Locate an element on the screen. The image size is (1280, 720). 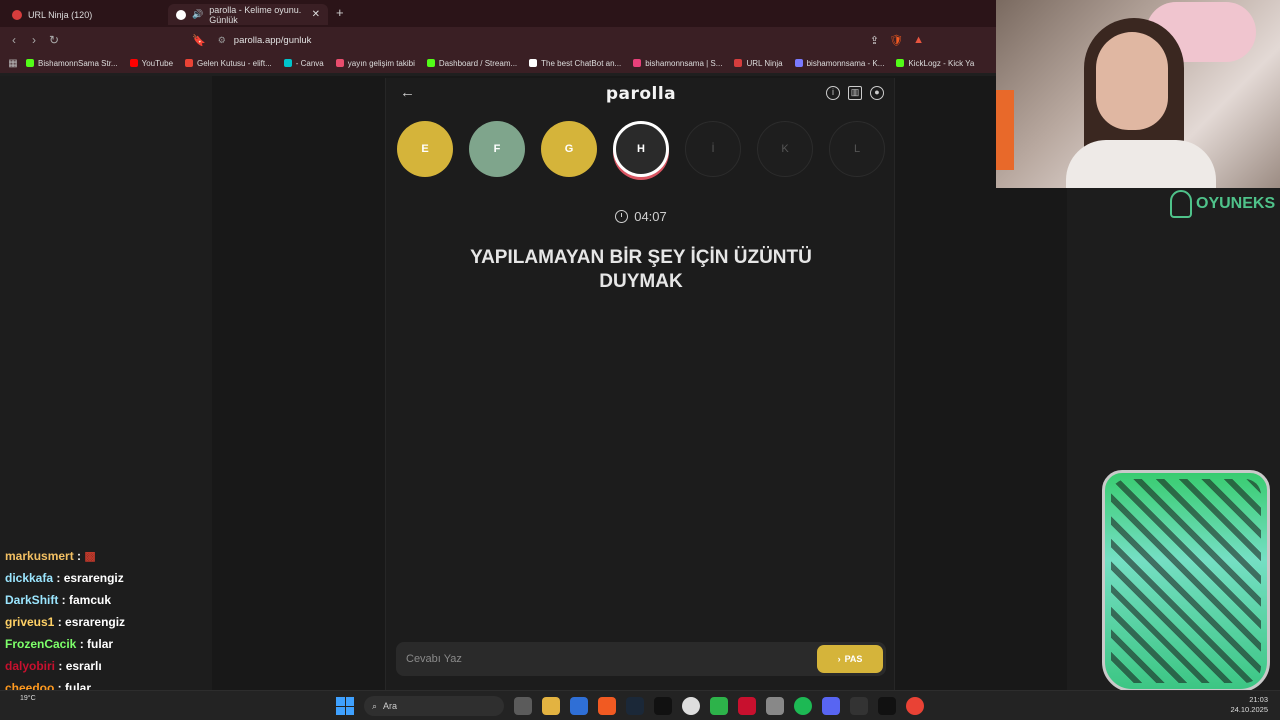
app-icon is located at coordinates (747, 706).